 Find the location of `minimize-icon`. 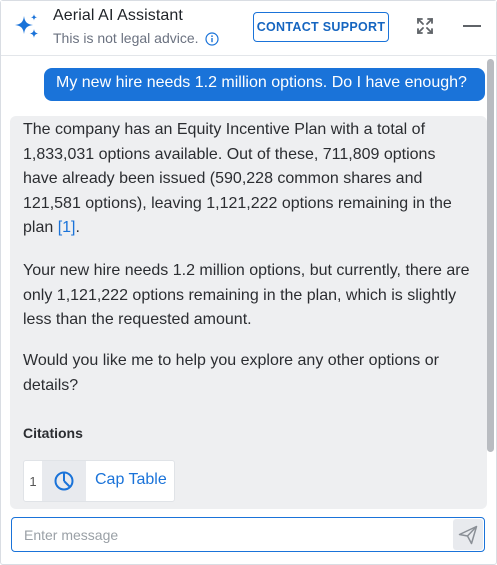

minimize-icon is located at coordinates (472, 26).